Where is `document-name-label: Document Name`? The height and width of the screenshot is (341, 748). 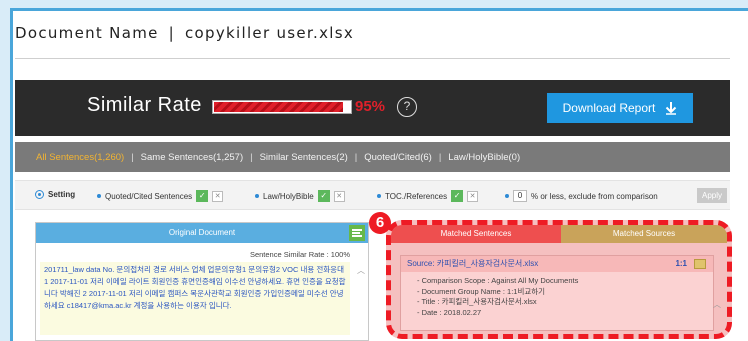 document-name-label: Document Name is located at coordinates (87, 33).